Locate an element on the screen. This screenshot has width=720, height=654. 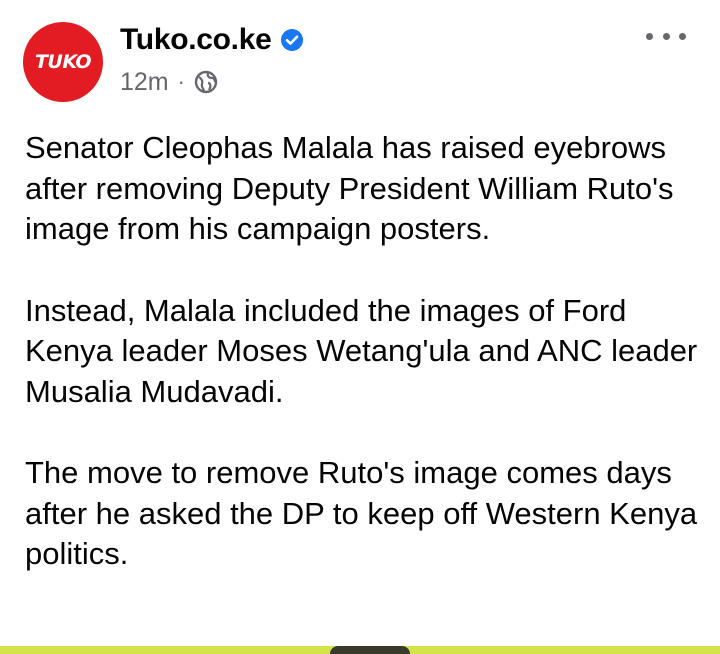
verified-badge-icon is located at coordinates (292, 40).